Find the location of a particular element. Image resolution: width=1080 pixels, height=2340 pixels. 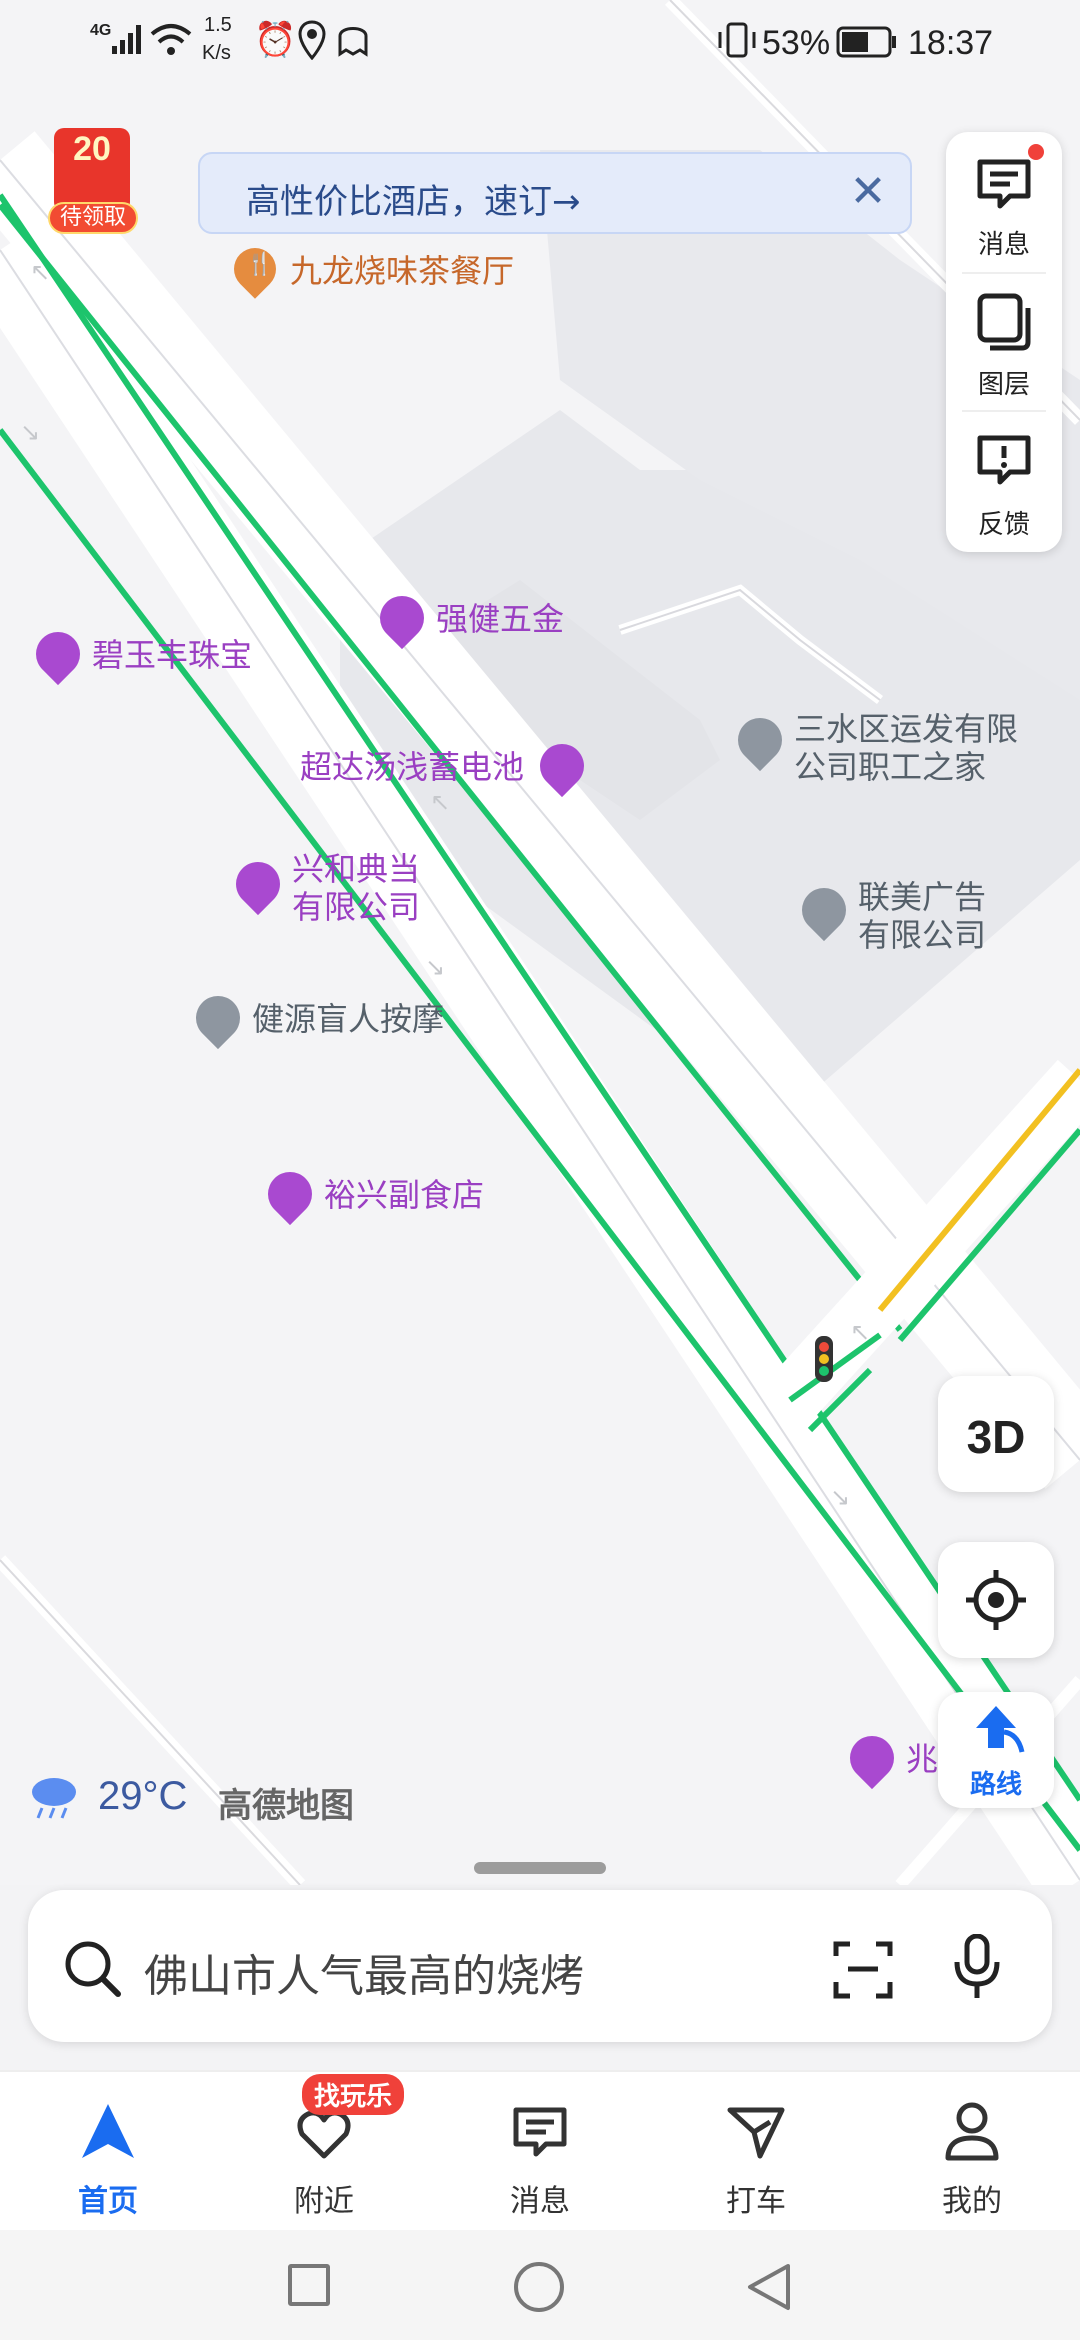

sheet-drag-handle is located at coordinates (540, 1868).